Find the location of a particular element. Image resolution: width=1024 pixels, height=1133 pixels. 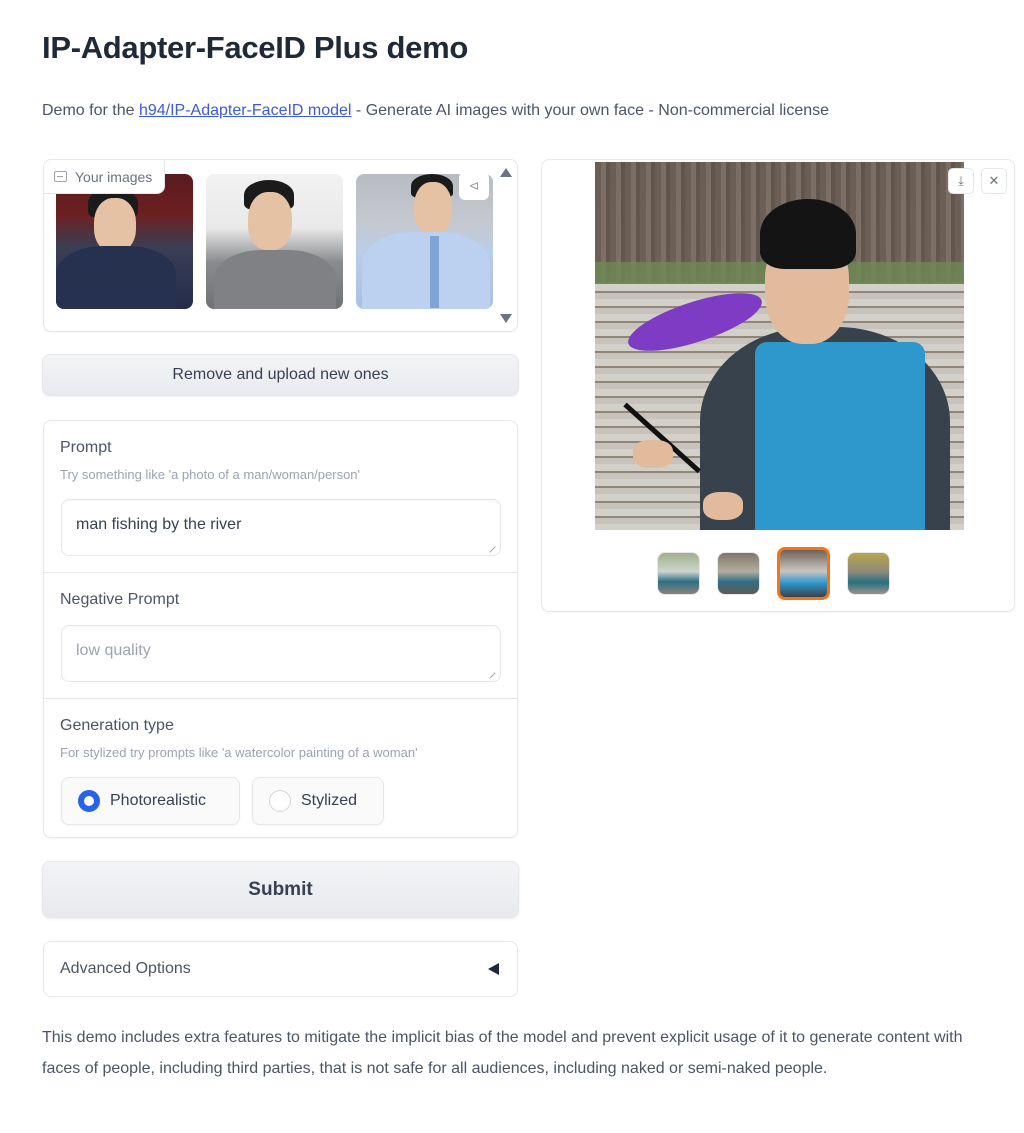

generated-image is located at coordinates (779, 346).